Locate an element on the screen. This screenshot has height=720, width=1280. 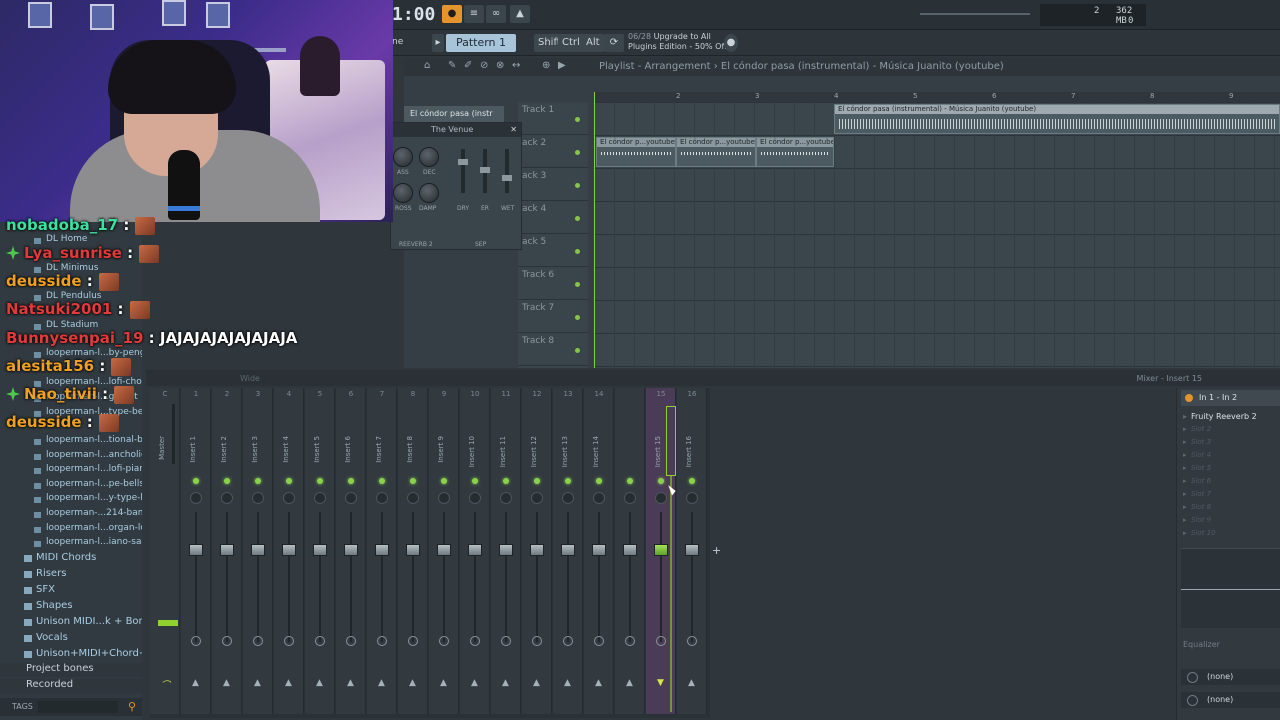
mixer-strip: 6 Insert 6 ▲ is located at coordinates (351, 551).